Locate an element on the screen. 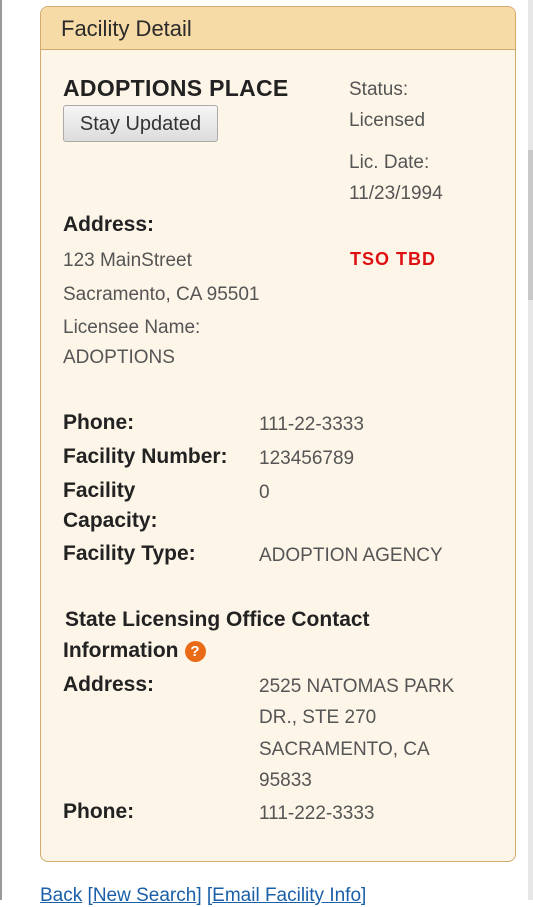 This screenshot has width=533, height=907. lic-date-value: 11/23/1994 is located at coordinates (396, 193).